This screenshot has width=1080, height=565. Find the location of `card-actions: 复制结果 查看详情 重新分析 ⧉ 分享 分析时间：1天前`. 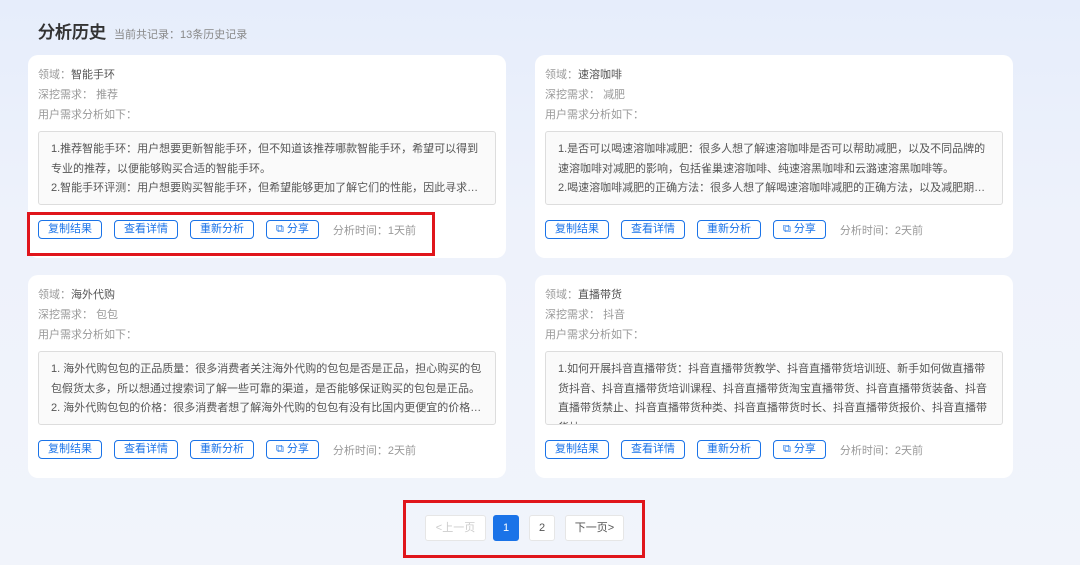

card-actions: 复制结果 查看详情 重新分析 ⧉ 分享 分析时间：1天前 is located at coordinates (267, 229).